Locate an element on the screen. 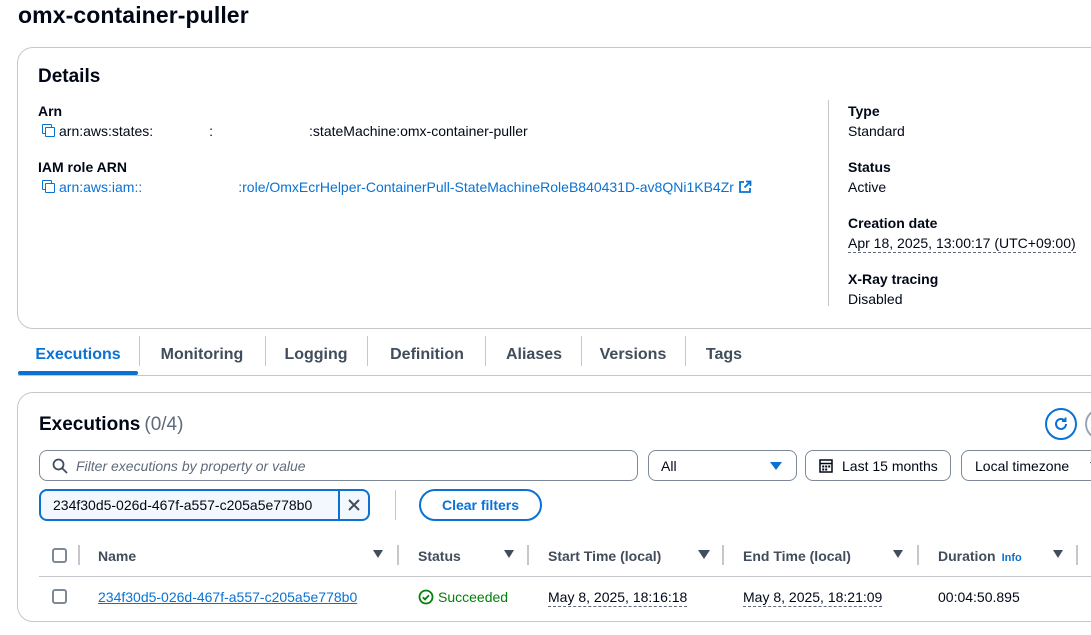 Image resolution: width=1091 pixels, height=635 pixels. tab-versions: Versions is located at coordinates (633, 355).